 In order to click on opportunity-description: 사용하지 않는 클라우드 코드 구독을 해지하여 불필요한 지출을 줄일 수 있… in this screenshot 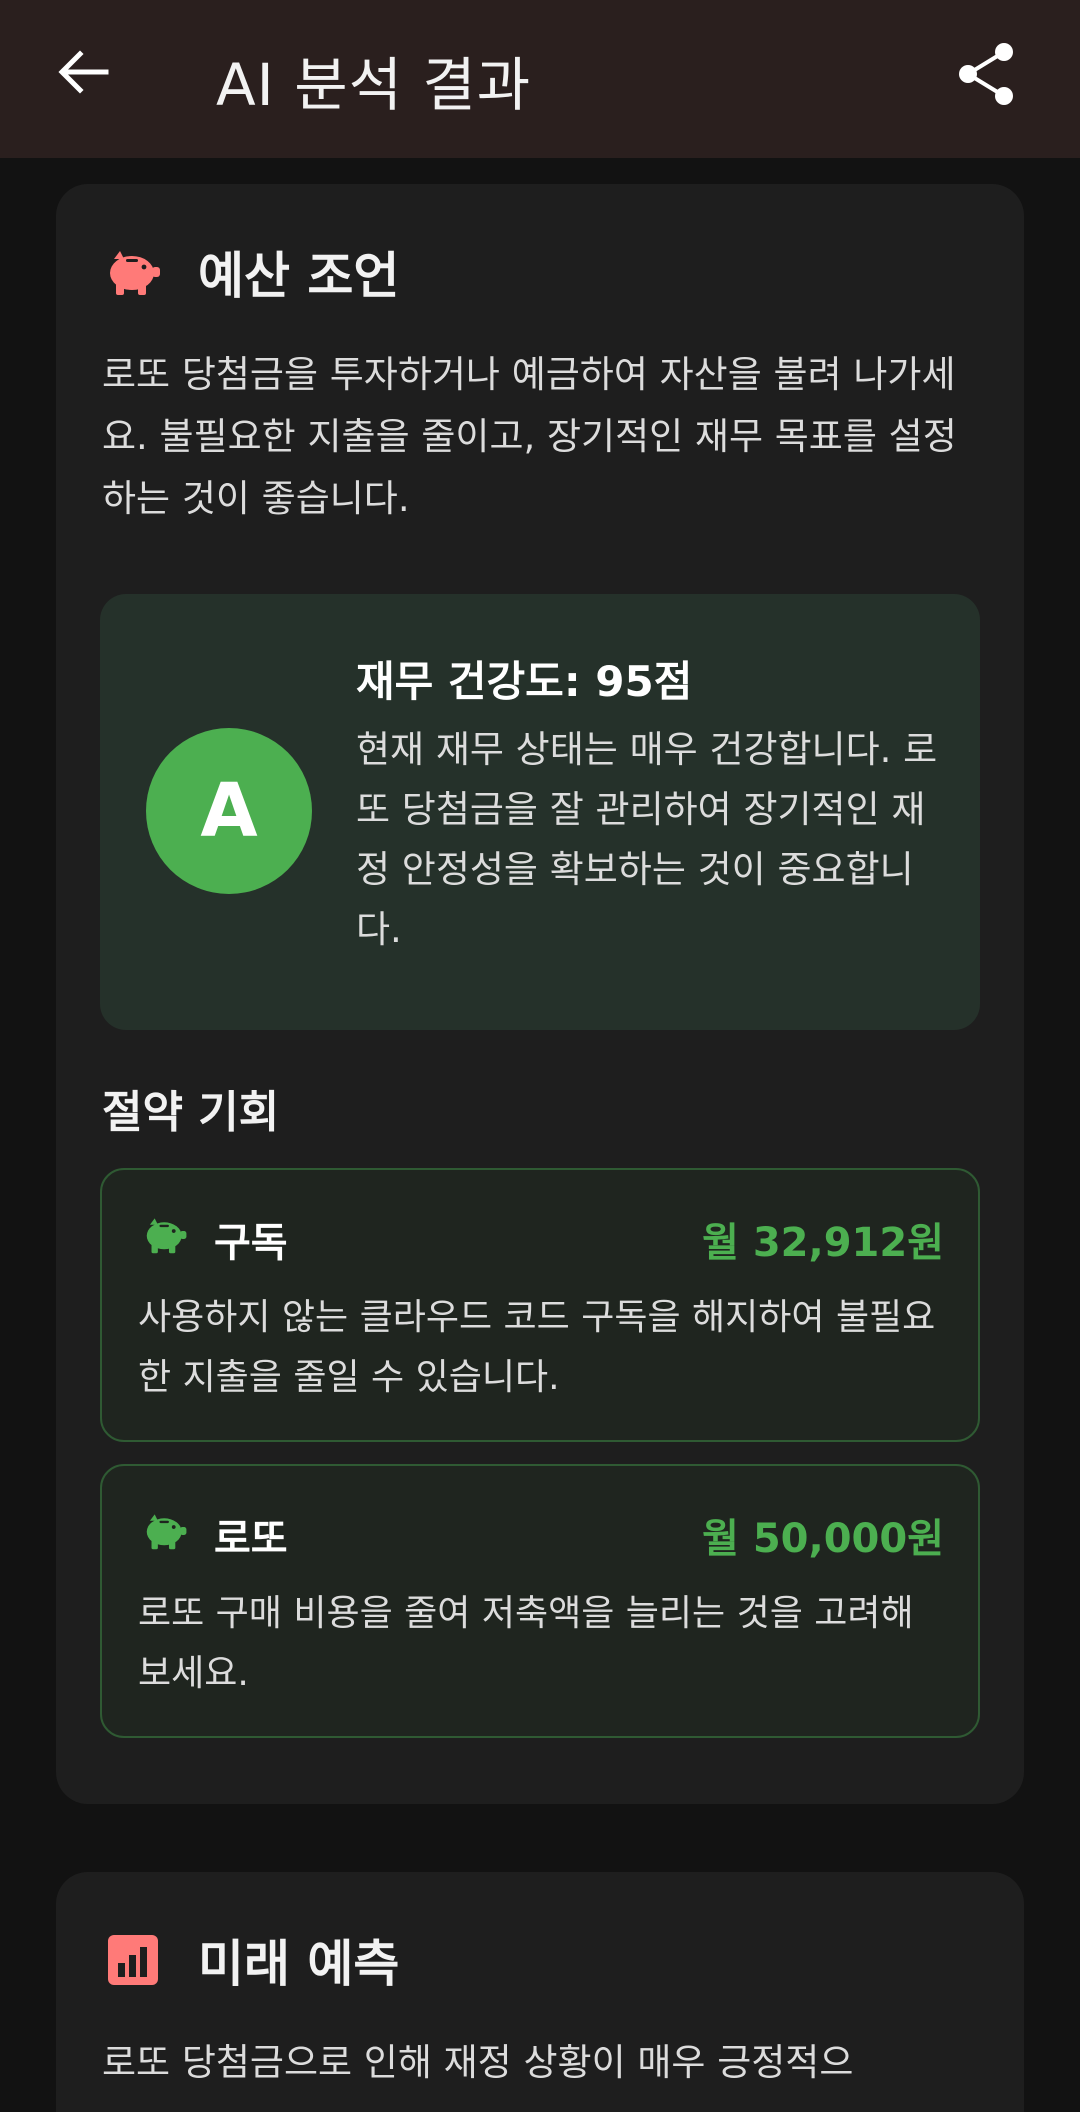, I will do `click(537, 1347)`.